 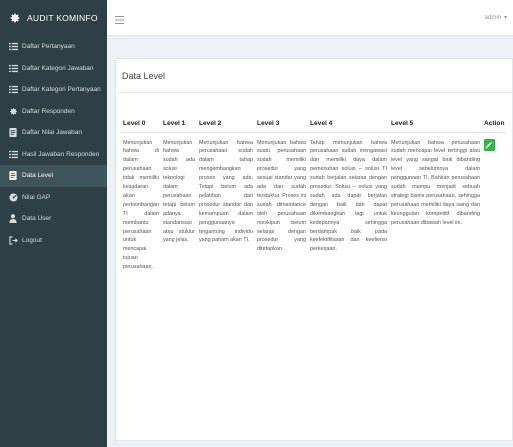 I want to click on sidebar-item-label: Daftar Kategori Jawaban, so click(x=58, y=68).